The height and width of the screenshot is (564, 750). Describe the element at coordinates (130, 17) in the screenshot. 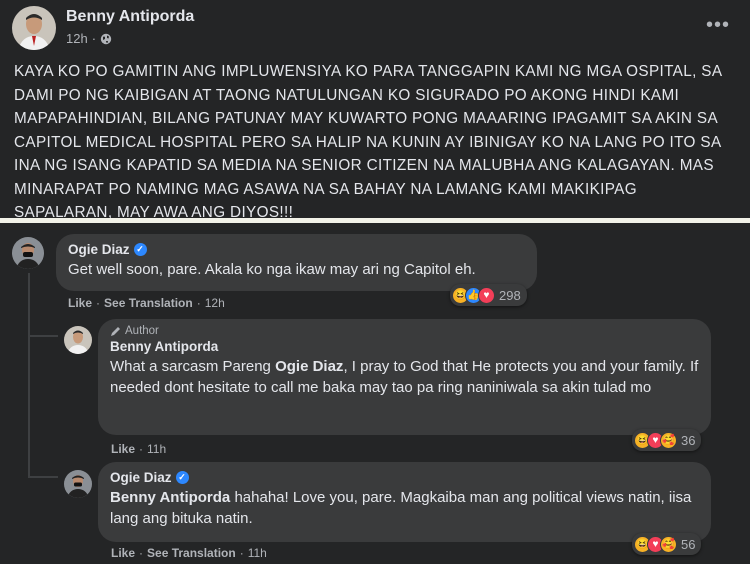

I see `post-author-name: Benny Antiporda` at that location.